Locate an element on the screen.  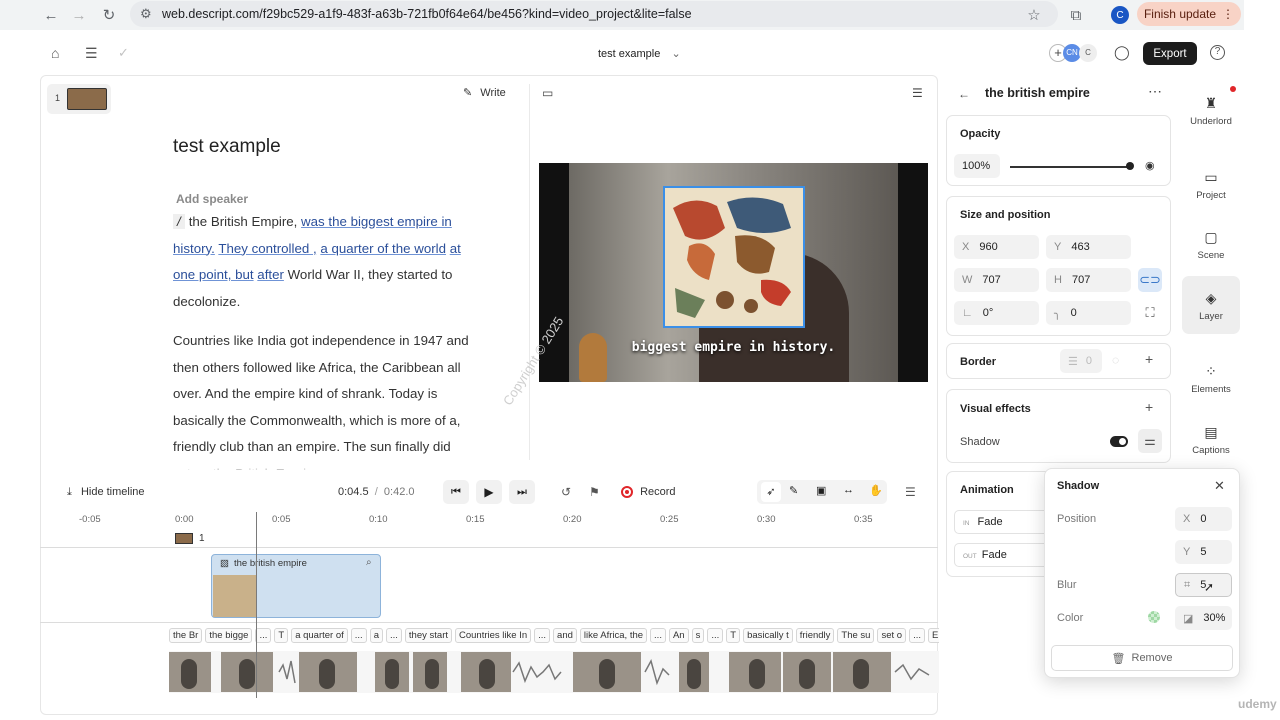
height-input: H 707 is located at coordinates (1088, 280).